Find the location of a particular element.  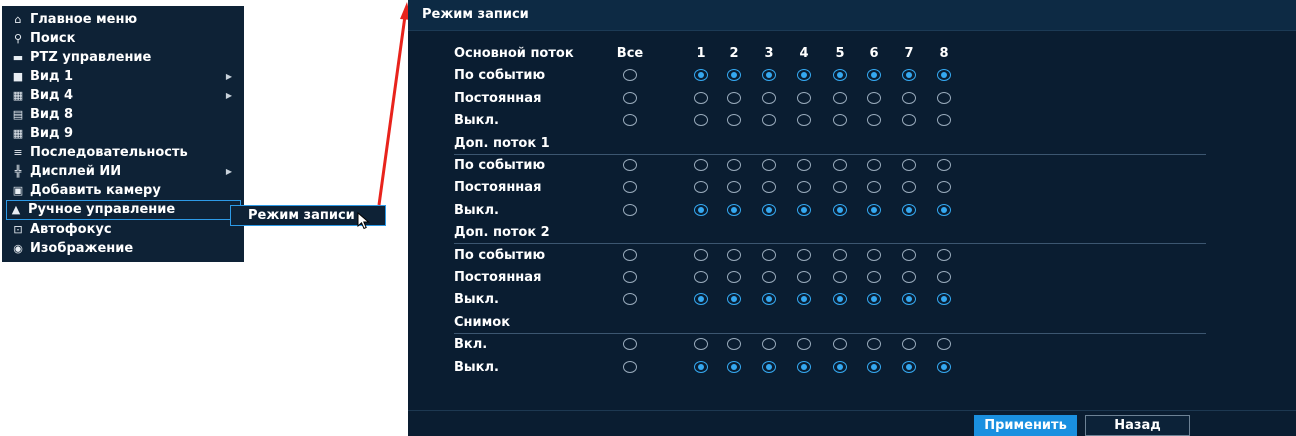

back-button: Назад is located at coordinates (1137, 425).